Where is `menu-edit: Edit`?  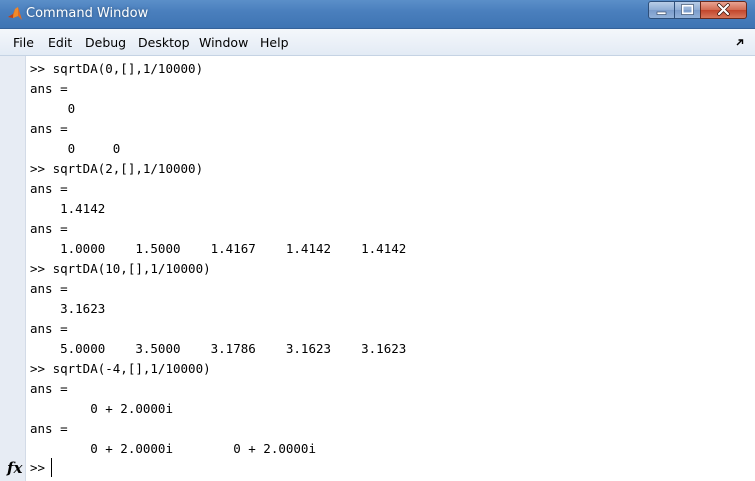
menu-edit: Edit is located at coordinates (60, 42).